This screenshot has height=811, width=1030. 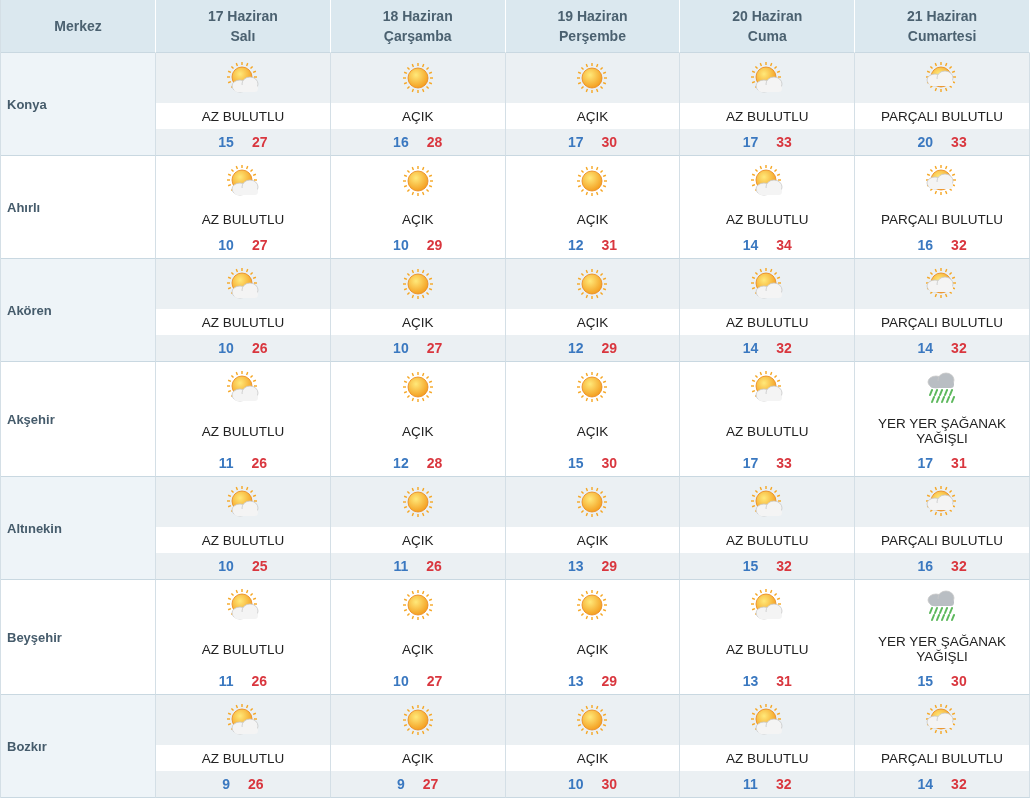 I want to click on date-label: 19 Haziran, so click(x=592, y=16).